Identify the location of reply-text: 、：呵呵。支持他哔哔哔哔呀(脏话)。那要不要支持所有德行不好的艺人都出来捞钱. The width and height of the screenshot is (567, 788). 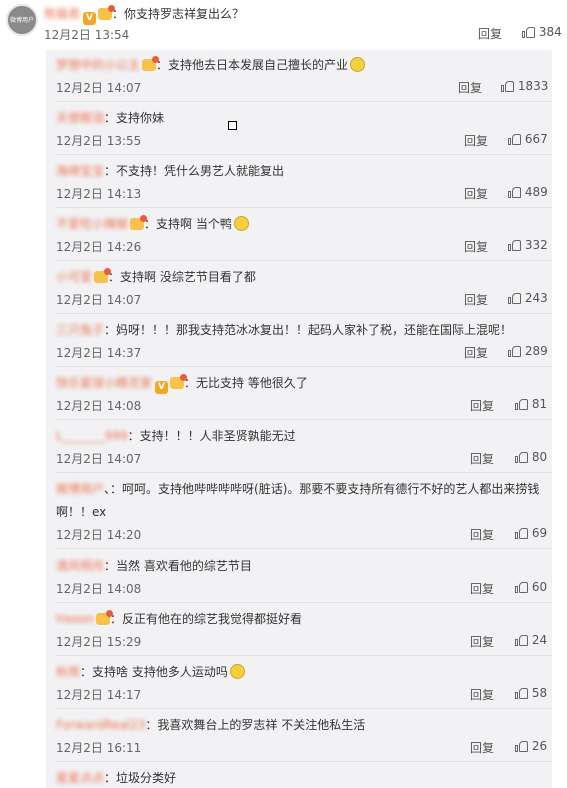
(322, 489).